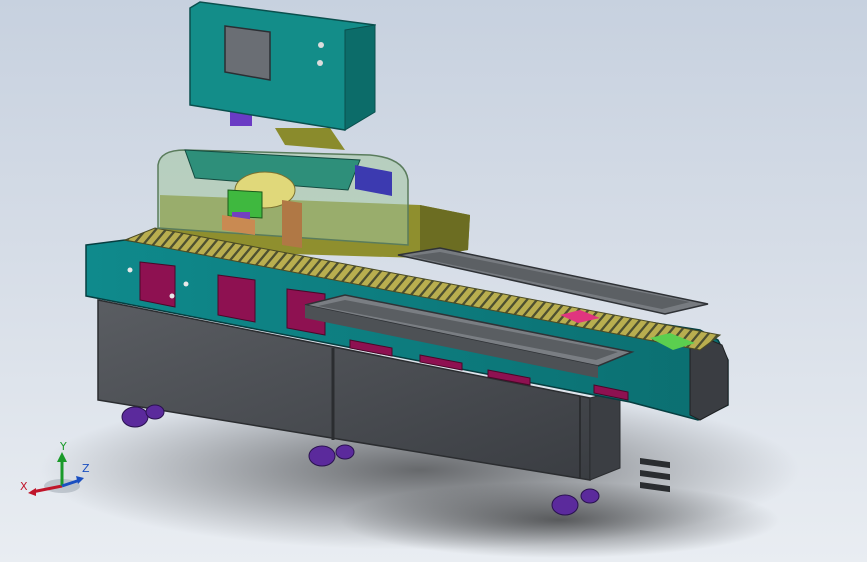  I want to click on cabinet-side, so click(605, 435).